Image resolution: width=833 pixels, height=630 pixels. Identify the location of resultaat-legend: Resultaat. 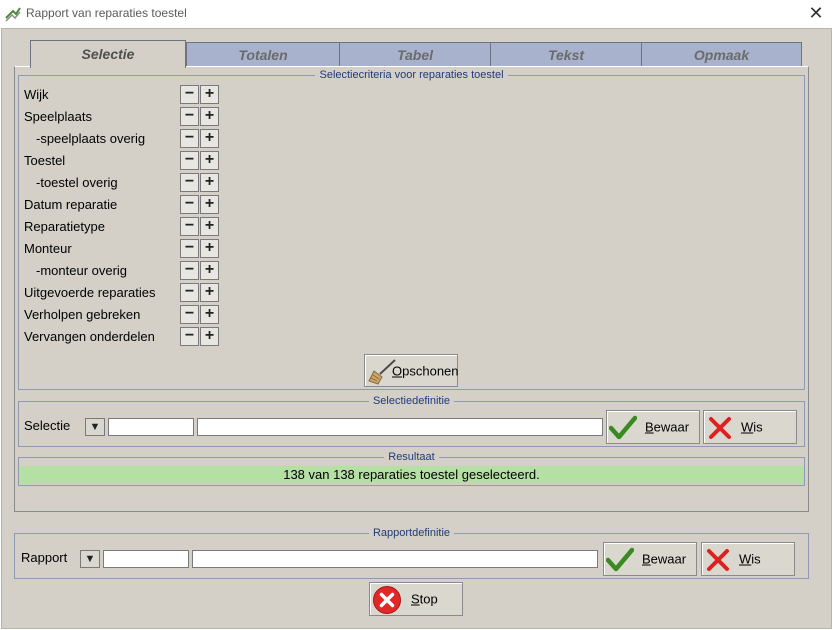
(411, 457).